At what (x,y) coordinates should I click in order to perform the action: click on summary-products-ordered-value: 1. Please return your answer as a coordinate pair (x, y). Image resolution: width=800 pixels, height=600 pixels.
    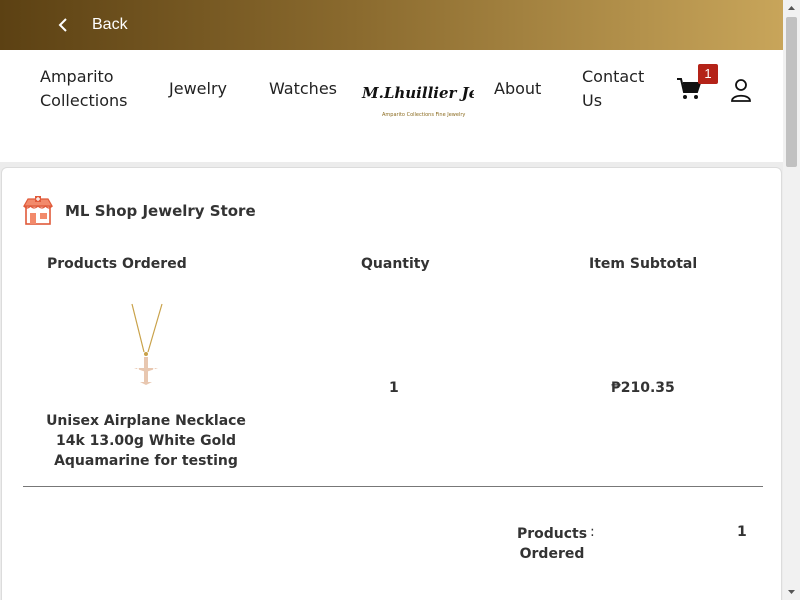
    Looking at the image, I should click on (742, 532).